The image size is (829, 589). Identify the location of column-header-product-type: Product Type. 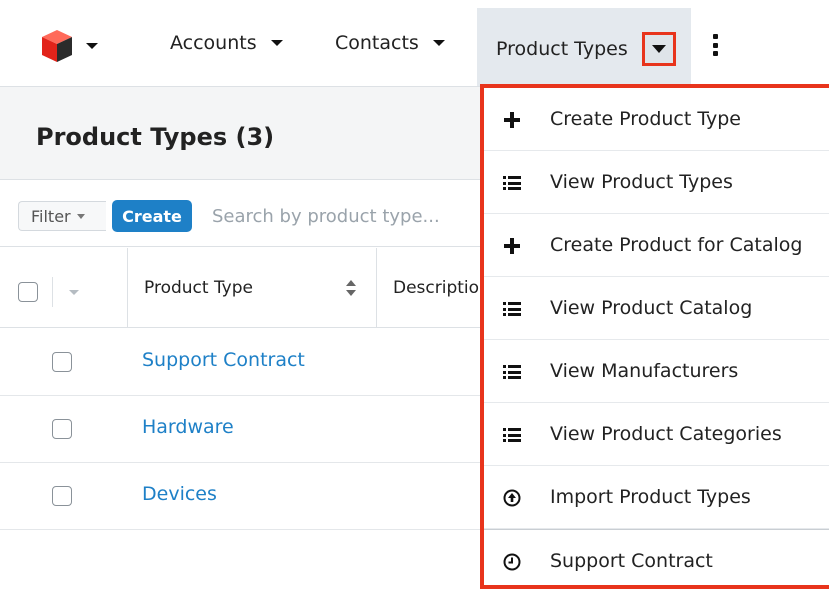
(198, 288).